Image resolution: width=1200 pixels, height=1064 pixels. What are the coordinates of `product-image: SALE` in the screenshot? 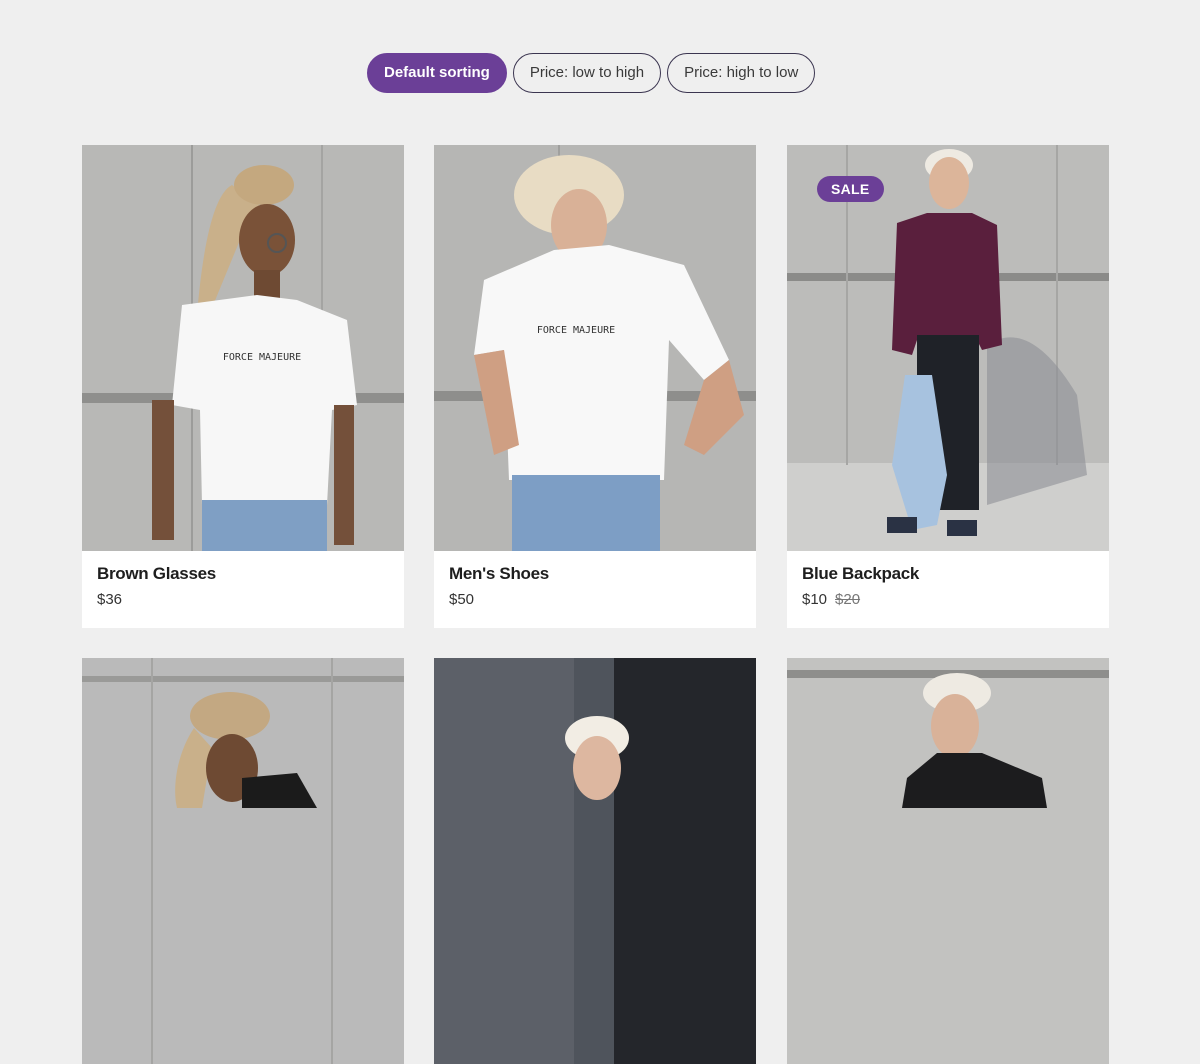 It's located at (948, 348).